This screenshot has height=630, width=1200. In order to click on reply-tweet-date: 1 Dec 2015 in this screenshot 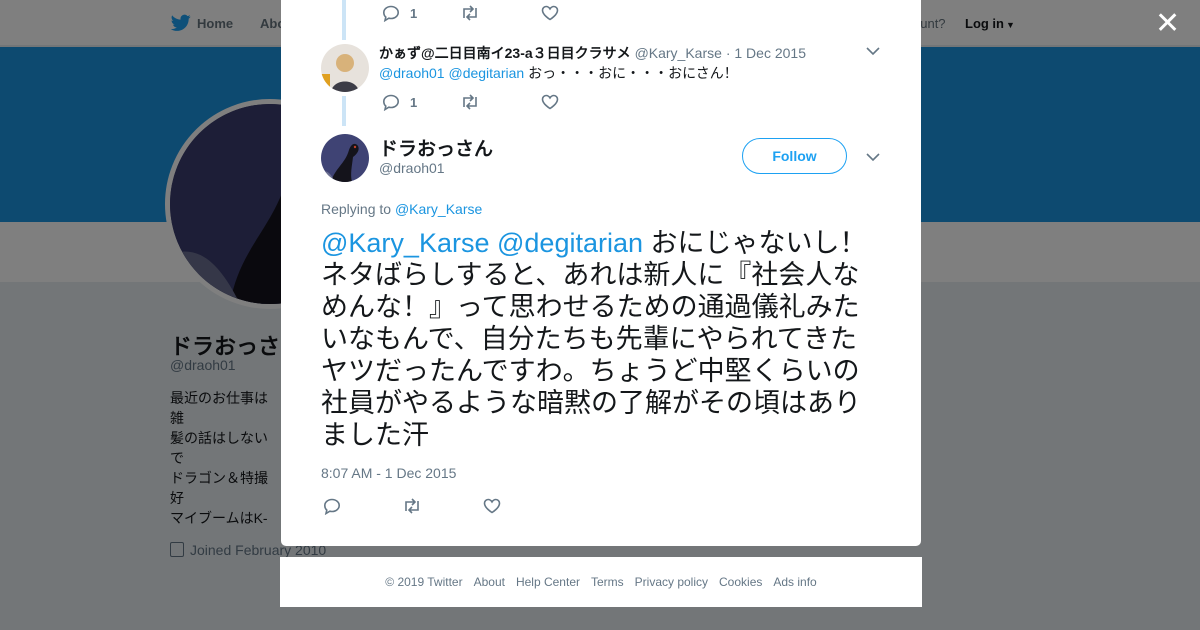, I will do `click(770, 53)`.